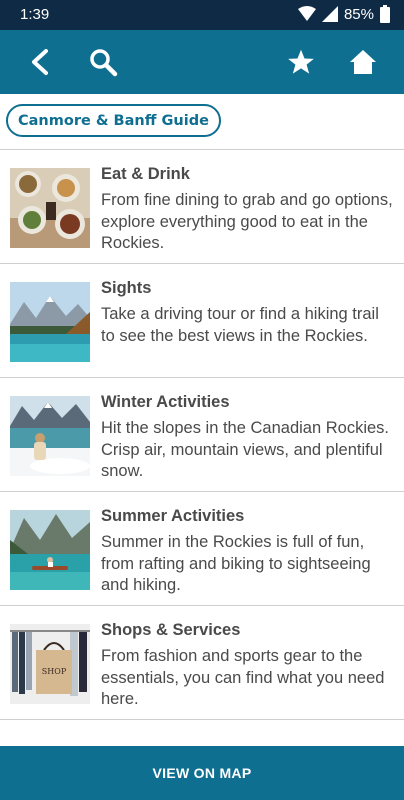 The width and height of the screenshot is (404, 800). What do you see at coordinates (358, 14) in the screenshot?
I see `battery-percent: 85%` at bounding box center [358, 14].